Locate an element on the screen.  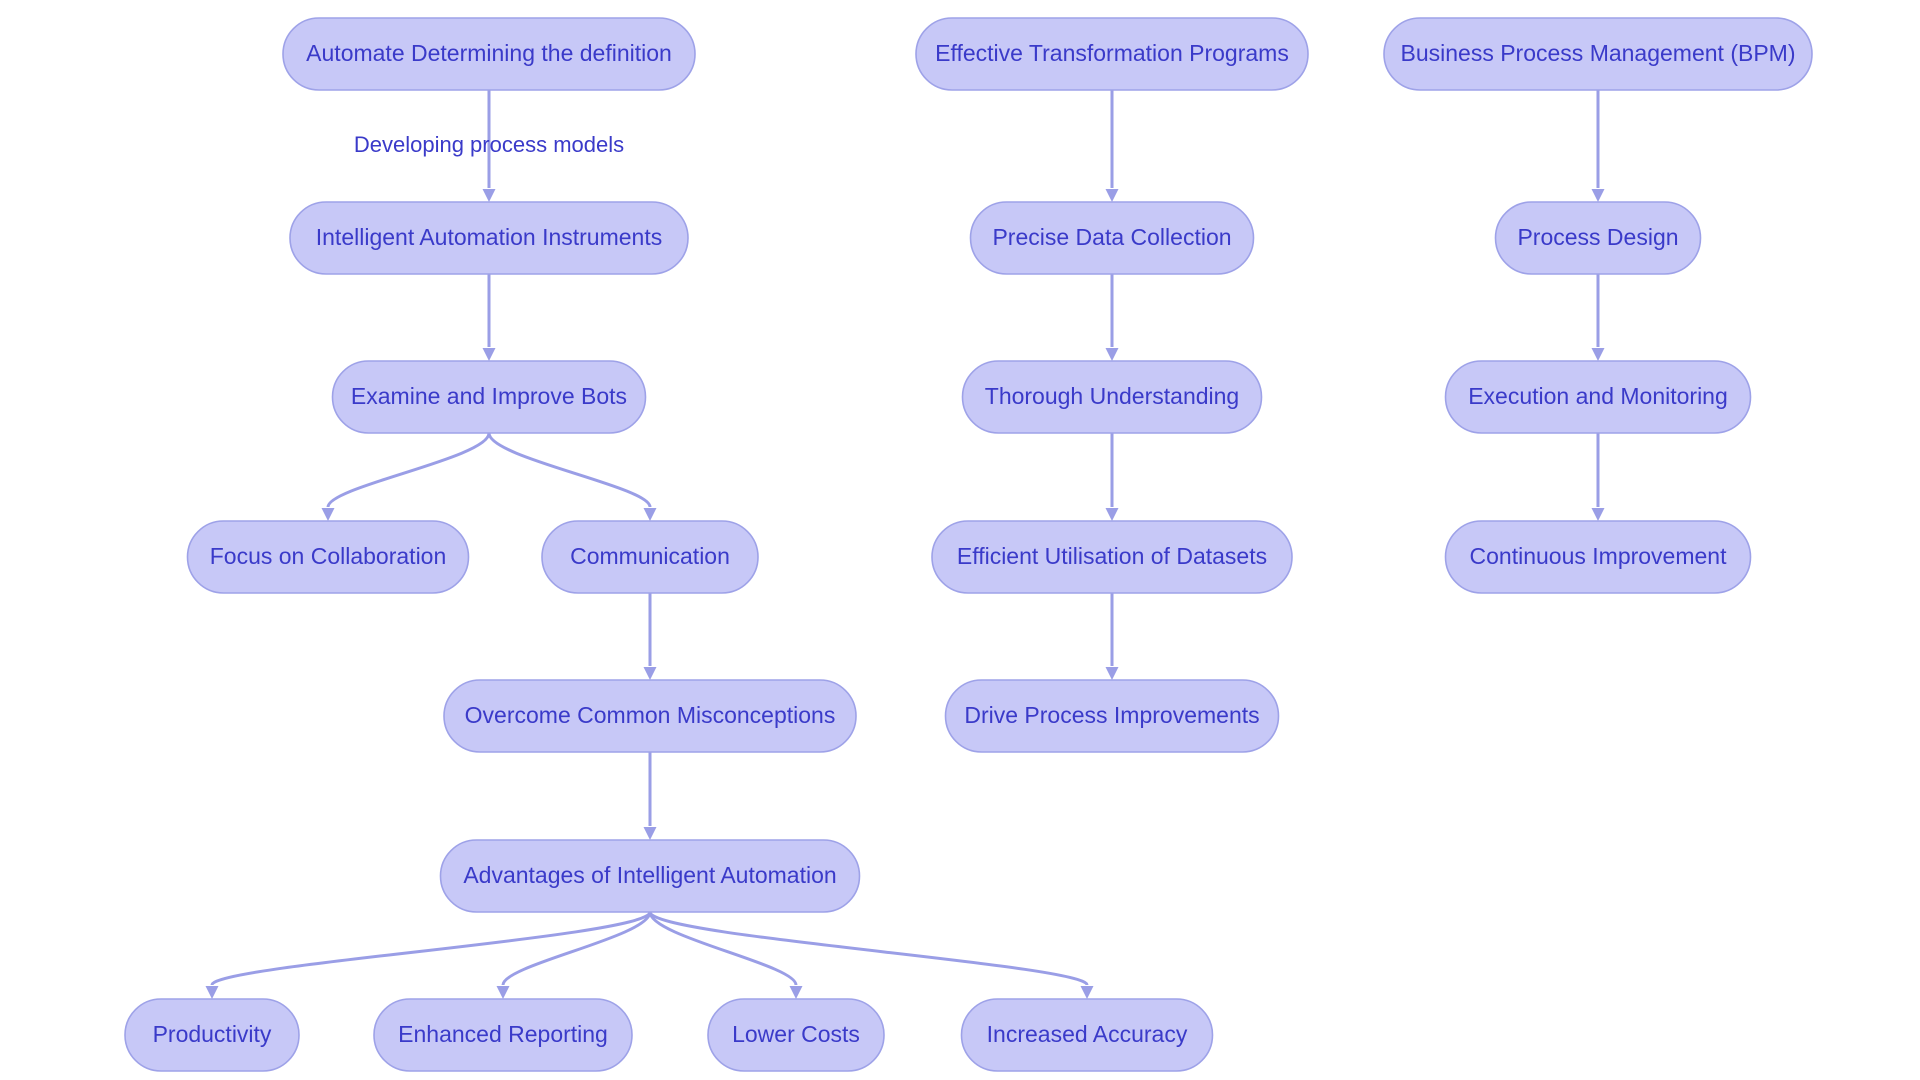
flow-node-continuous_improvement: Continuous Improvement is located at coordinates (1598, 557).